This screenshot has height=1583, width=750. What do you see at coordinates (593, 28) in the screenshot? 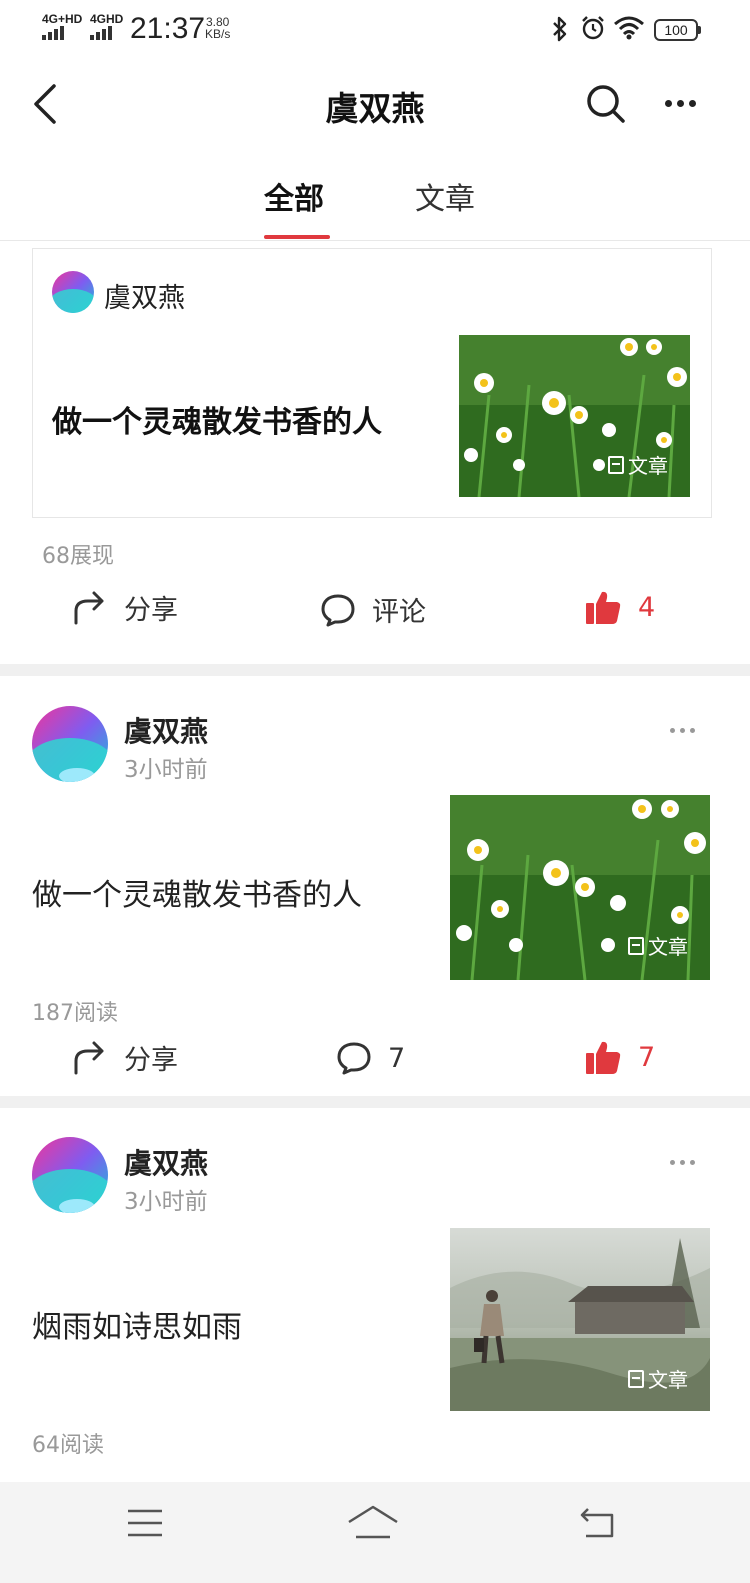
I see `alarm-icon` at bounding box center [593, 28].